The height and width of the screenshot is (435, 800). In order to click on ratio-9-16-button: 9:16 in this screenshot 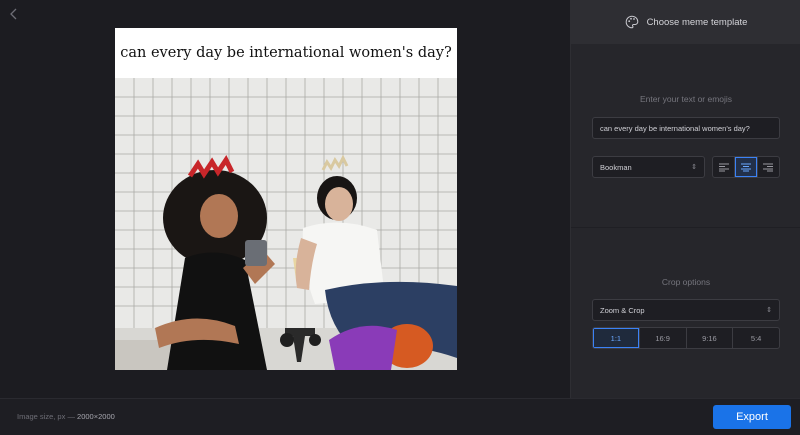, I will do `click(710, 338)`.